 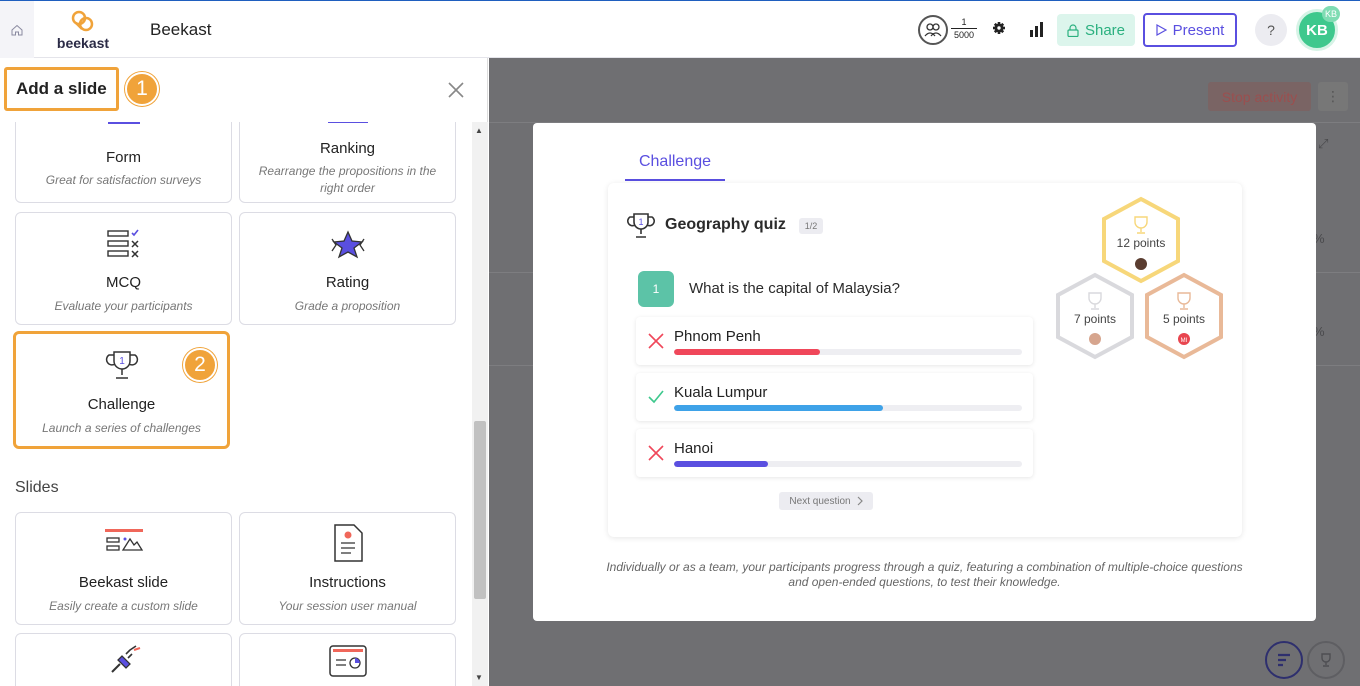 What do you see at coordinates (717, 336) in the screenshot?
I see `answer-label: Phnom Penh` at bounding box center [717, 336].